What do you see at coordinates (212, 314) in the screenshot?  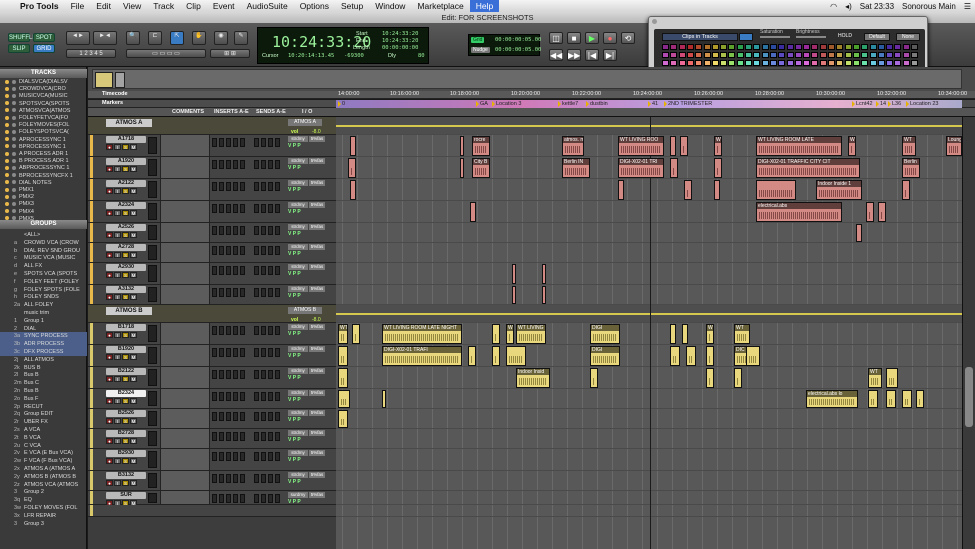 I see `vca-track-header: ATMOS B ATMOS Bvol -8.0` at bounding box center [212, 314].